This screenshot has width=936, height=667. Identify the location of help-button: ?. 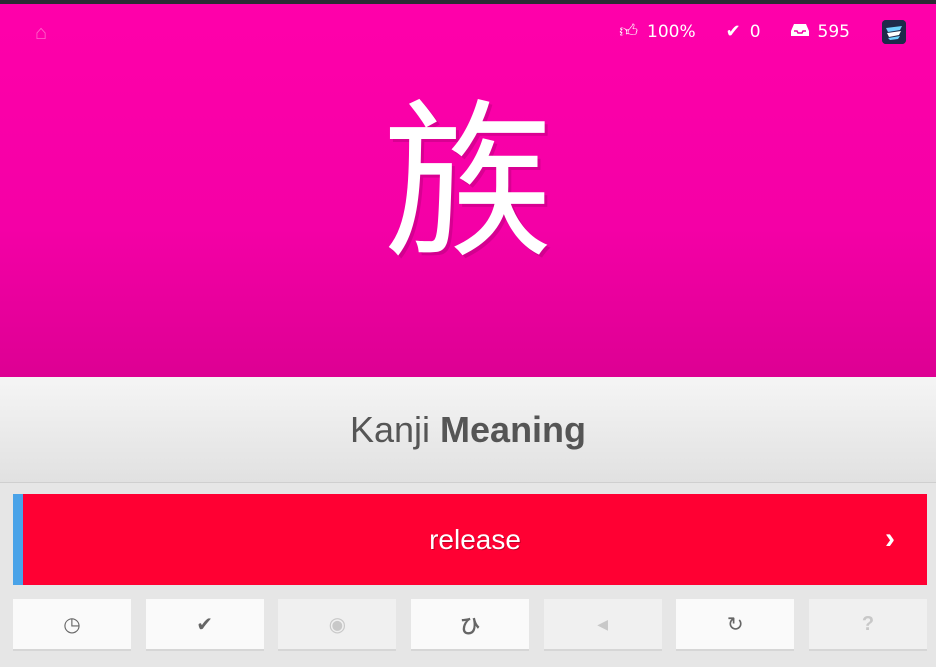
(867, 625).